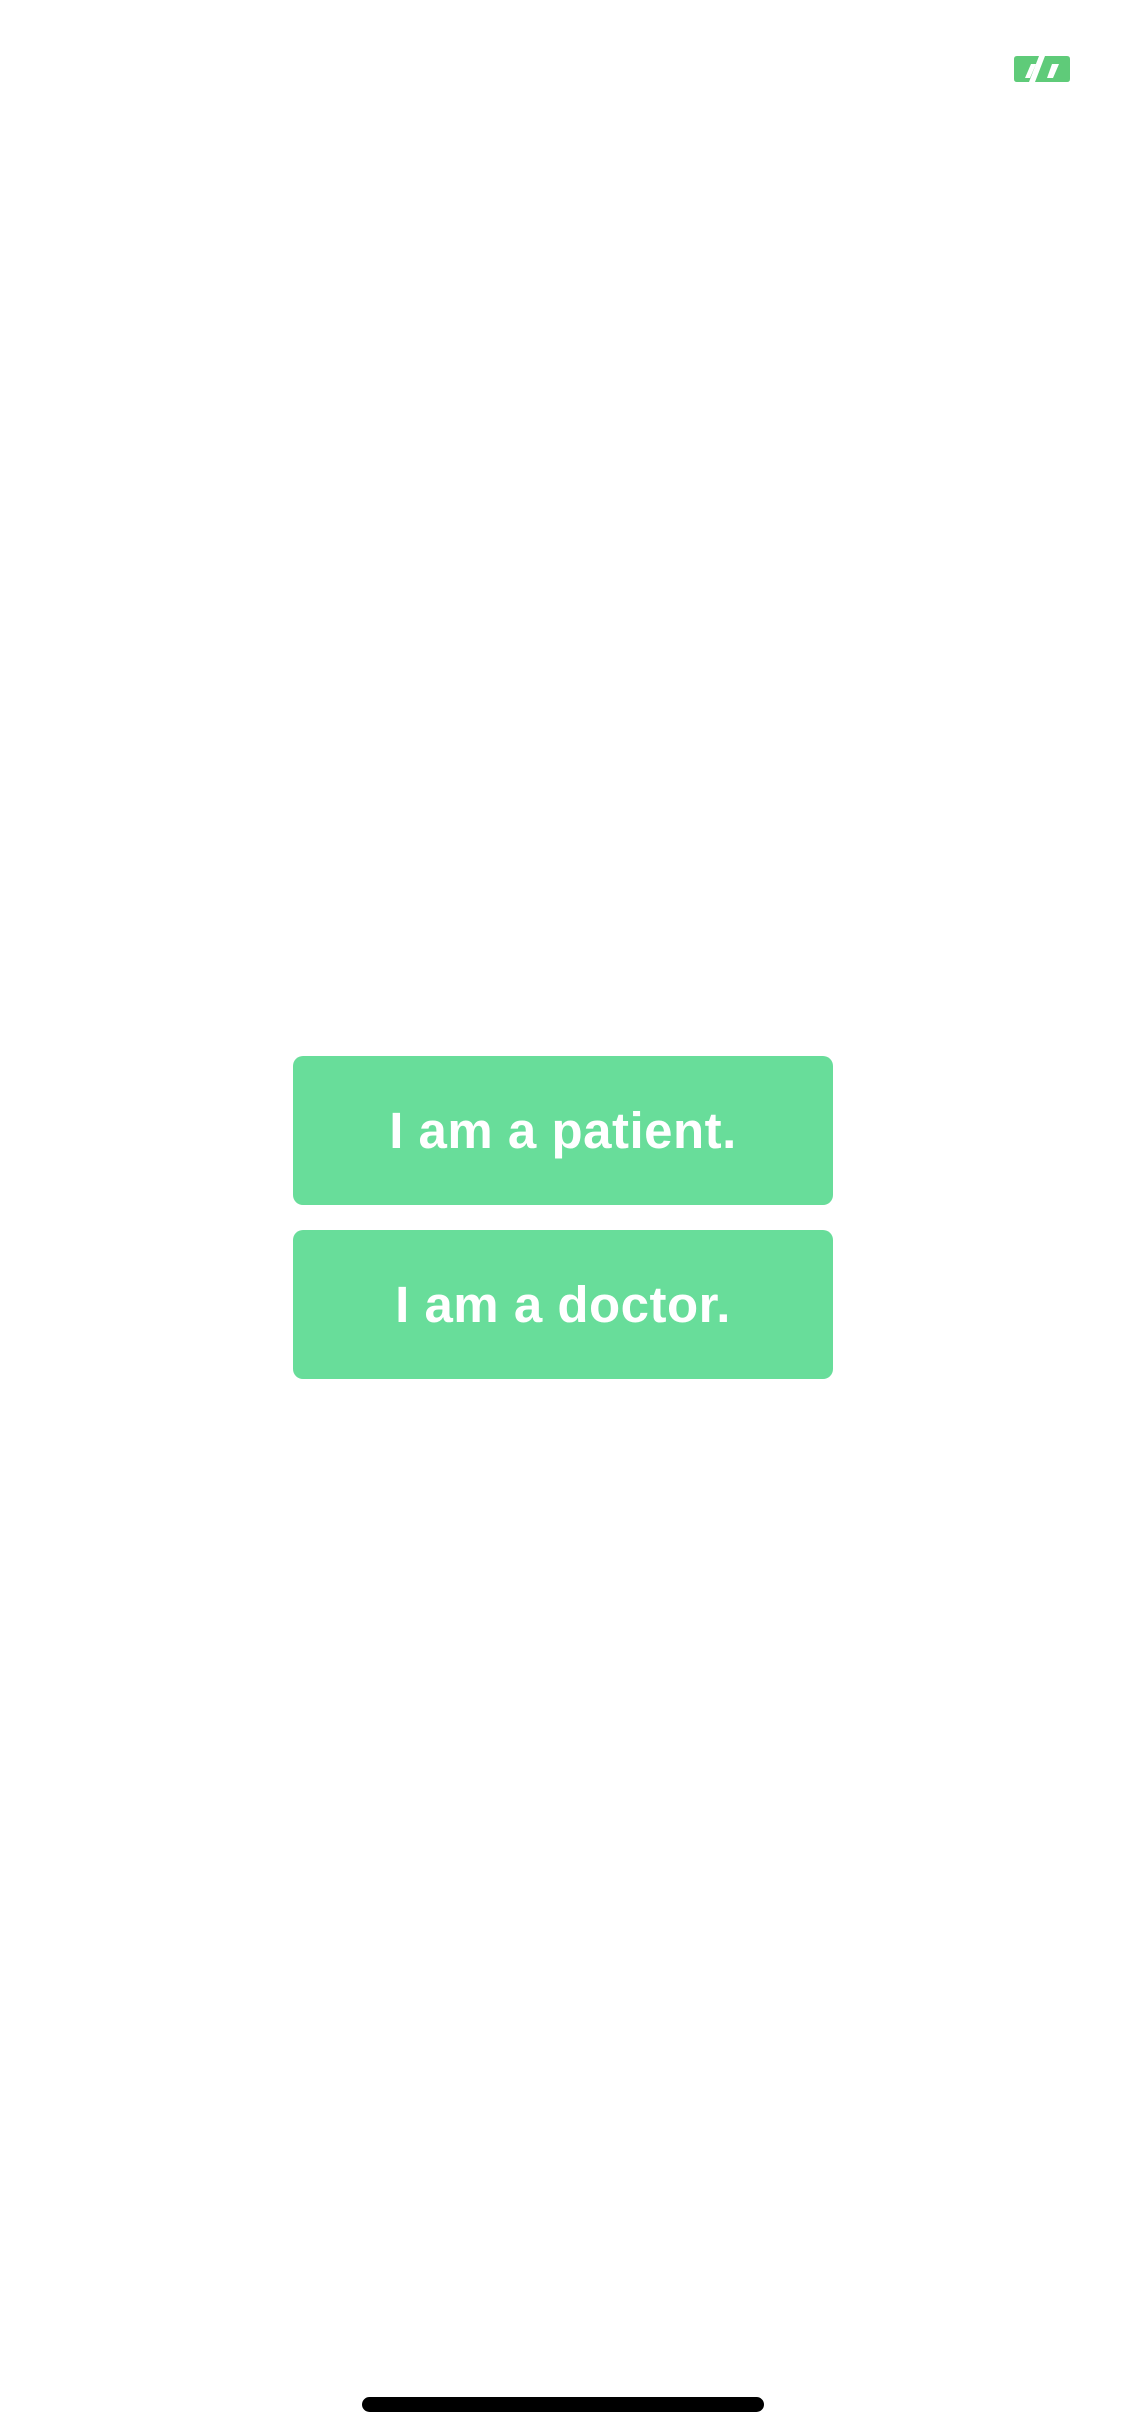  What do you see at coordinates (563, 1304) in the screenshot?
I see `doctor-button: I am a doctor.` at bounding box center [563, 1304].